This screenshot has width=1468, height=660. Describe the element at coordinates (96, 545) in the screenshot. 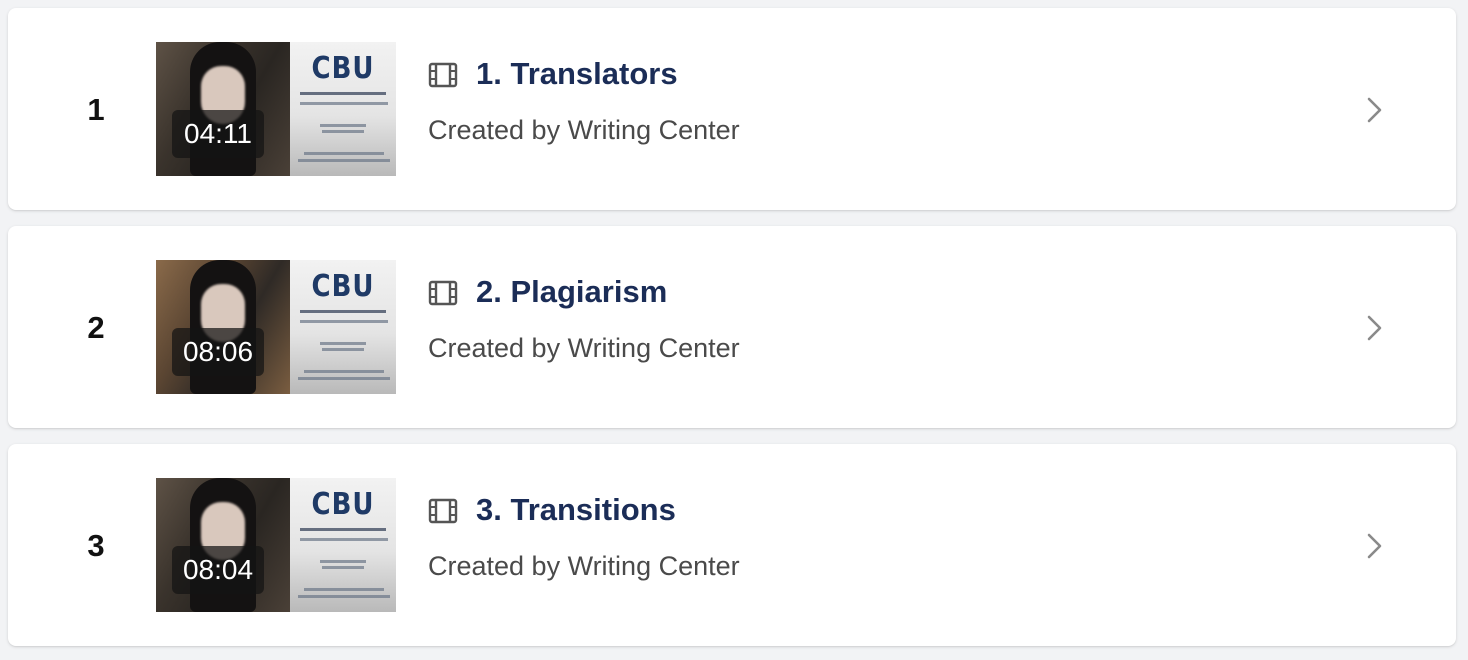

I see `item-index: 3` at that location.